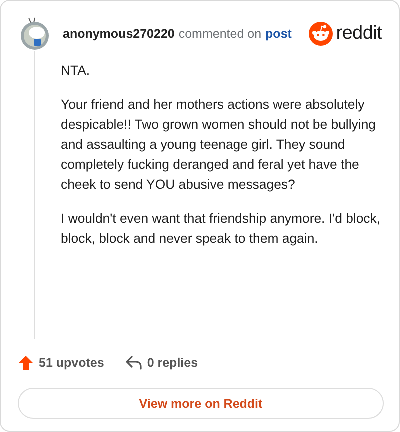  I want to click on upvote-icon, so click(26, 363).